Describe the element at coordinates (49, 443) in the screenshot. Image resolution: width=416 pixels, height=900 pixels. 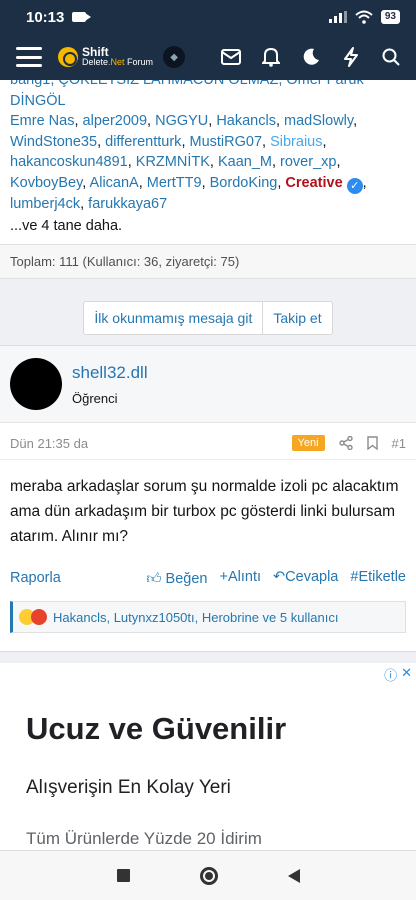
I see `post-date: Dün 21:35 da` at that location.